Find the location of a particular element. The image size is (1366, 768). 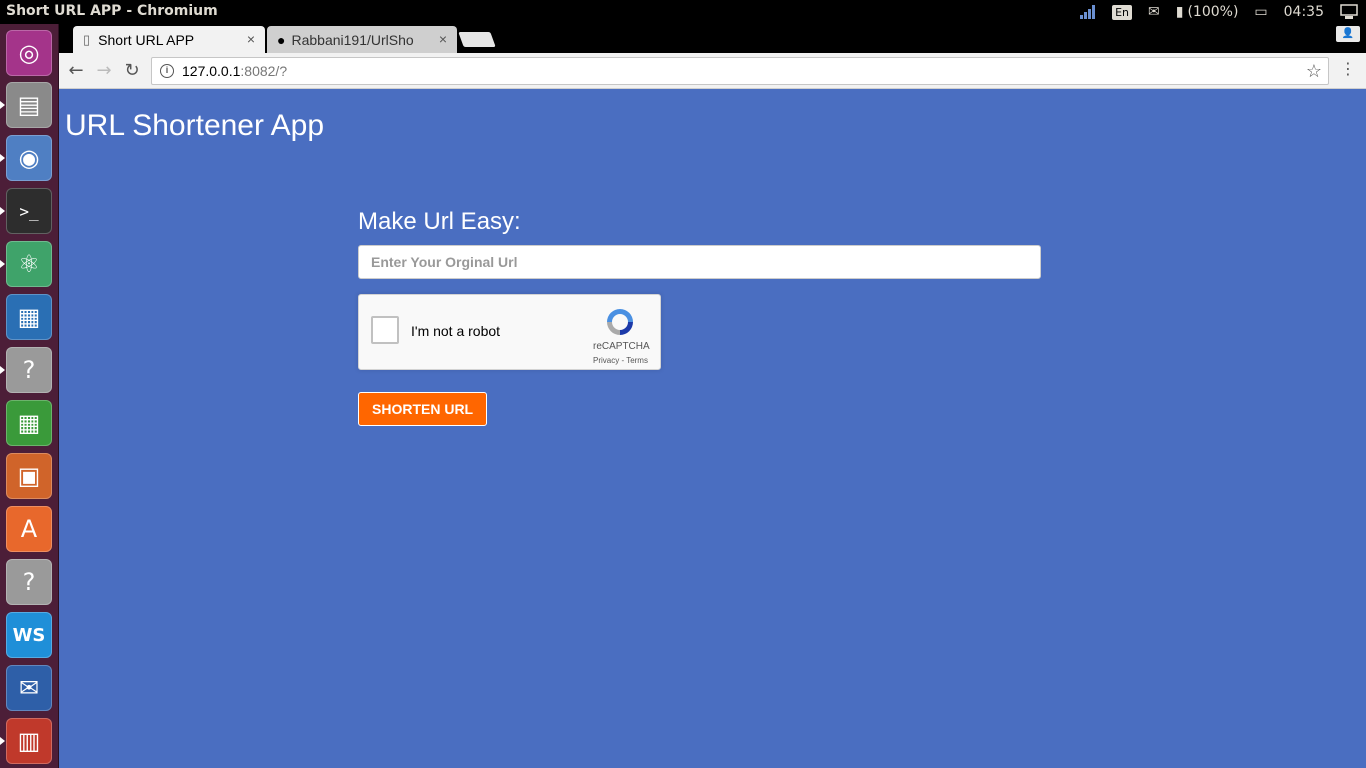

software-center-icon: A is located at coordinates (29, 529).